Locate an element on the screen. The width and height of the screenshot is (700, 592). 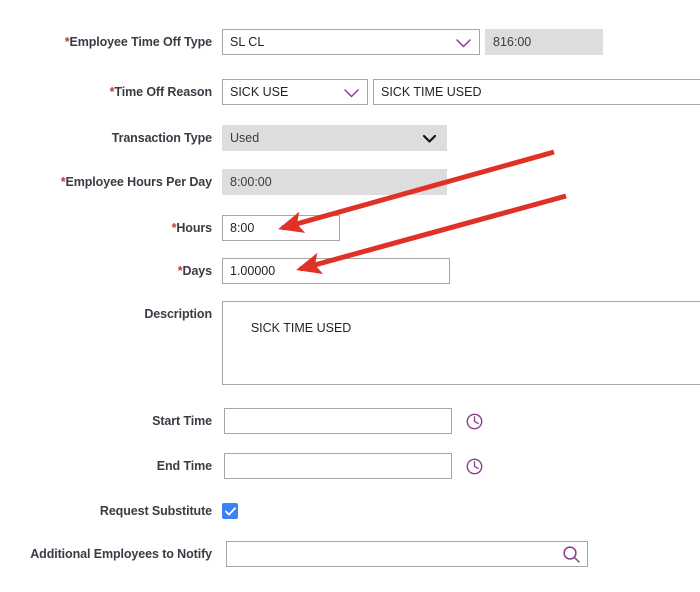
time-off-reason-select: SICK USE is located at coordinates (295, 92).